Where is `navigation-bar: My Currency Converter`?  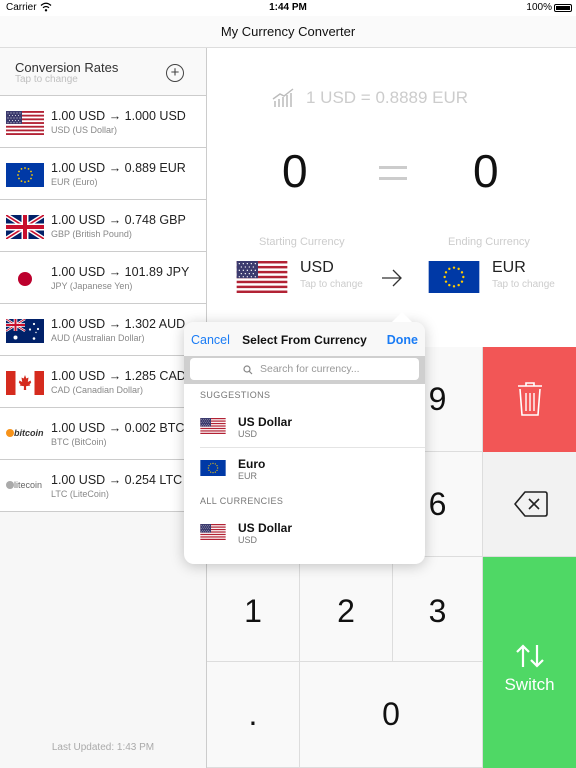
navigation-bar: My Currency Converter is located at coordinates (288, 32).